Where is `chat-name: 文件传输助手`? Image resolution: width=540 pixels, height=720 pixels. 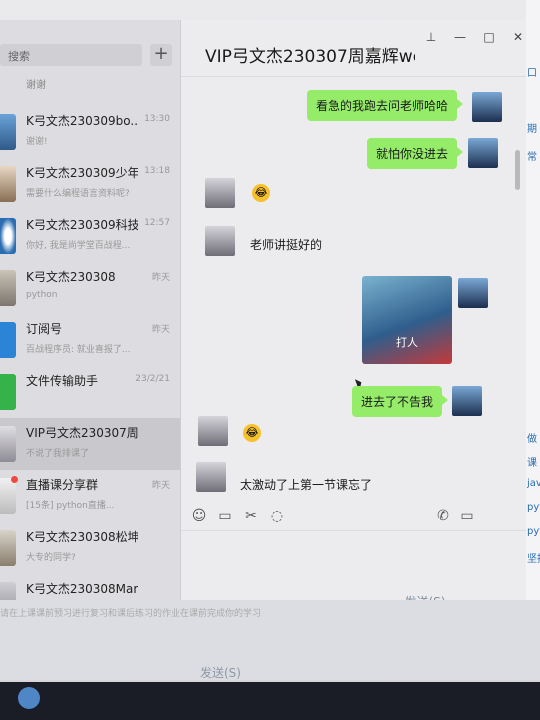 chat-name: 文件传输助手 is located at coordinates (62, 381).